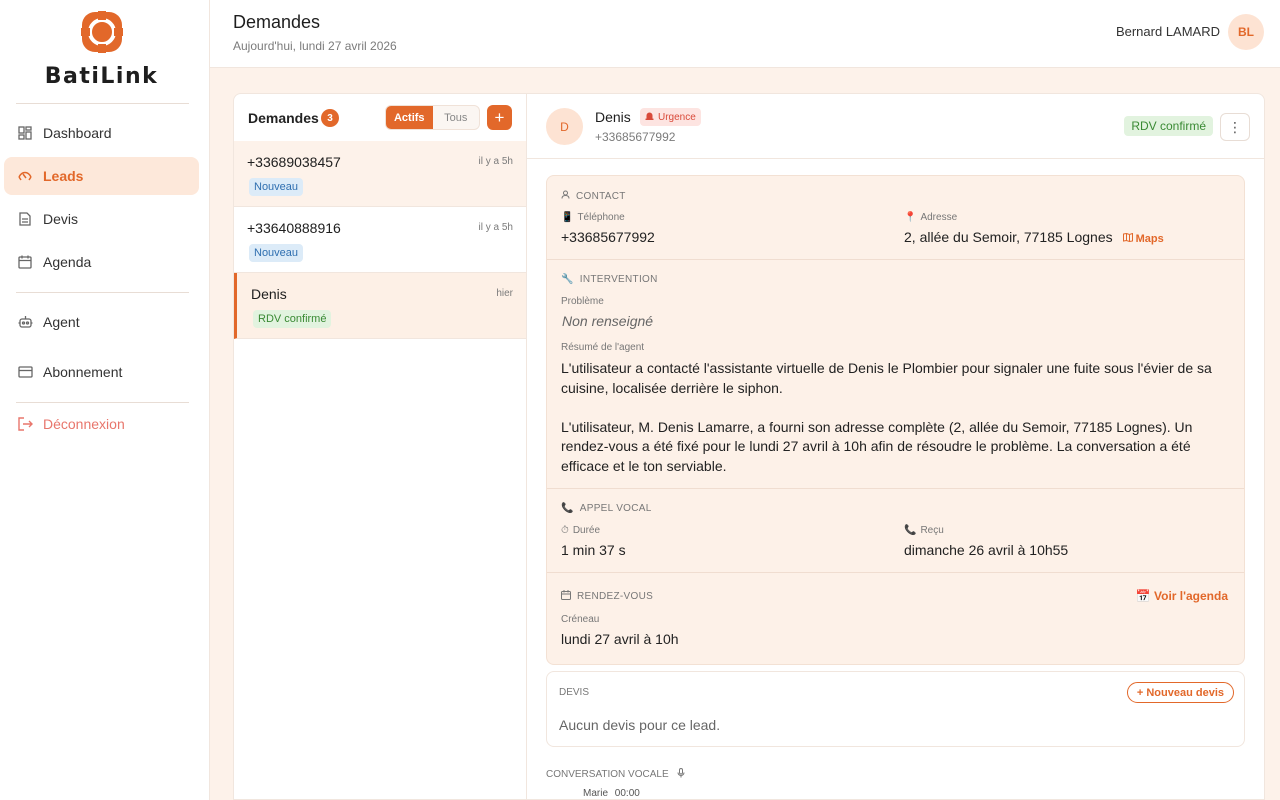 The width and height of the screenshot is (1280, 800). Describe the element at coordinates (567, 217) in the screenshot. I see `mobile-phone-icon: 📱` at that location.